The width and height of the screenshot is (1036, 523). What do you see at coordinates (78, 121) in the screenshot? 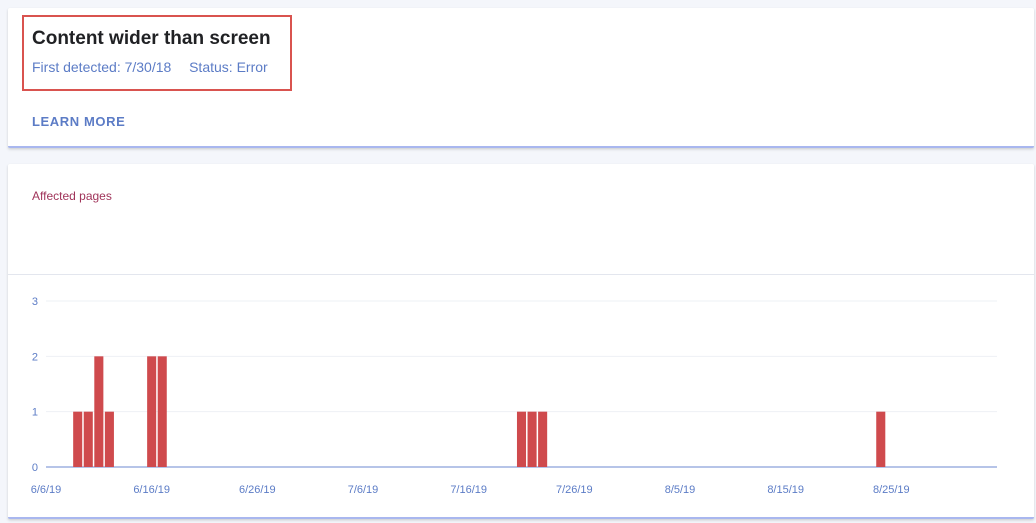
I see `learn-more-link: LEARN MORE` at bounding box center [78, 121].